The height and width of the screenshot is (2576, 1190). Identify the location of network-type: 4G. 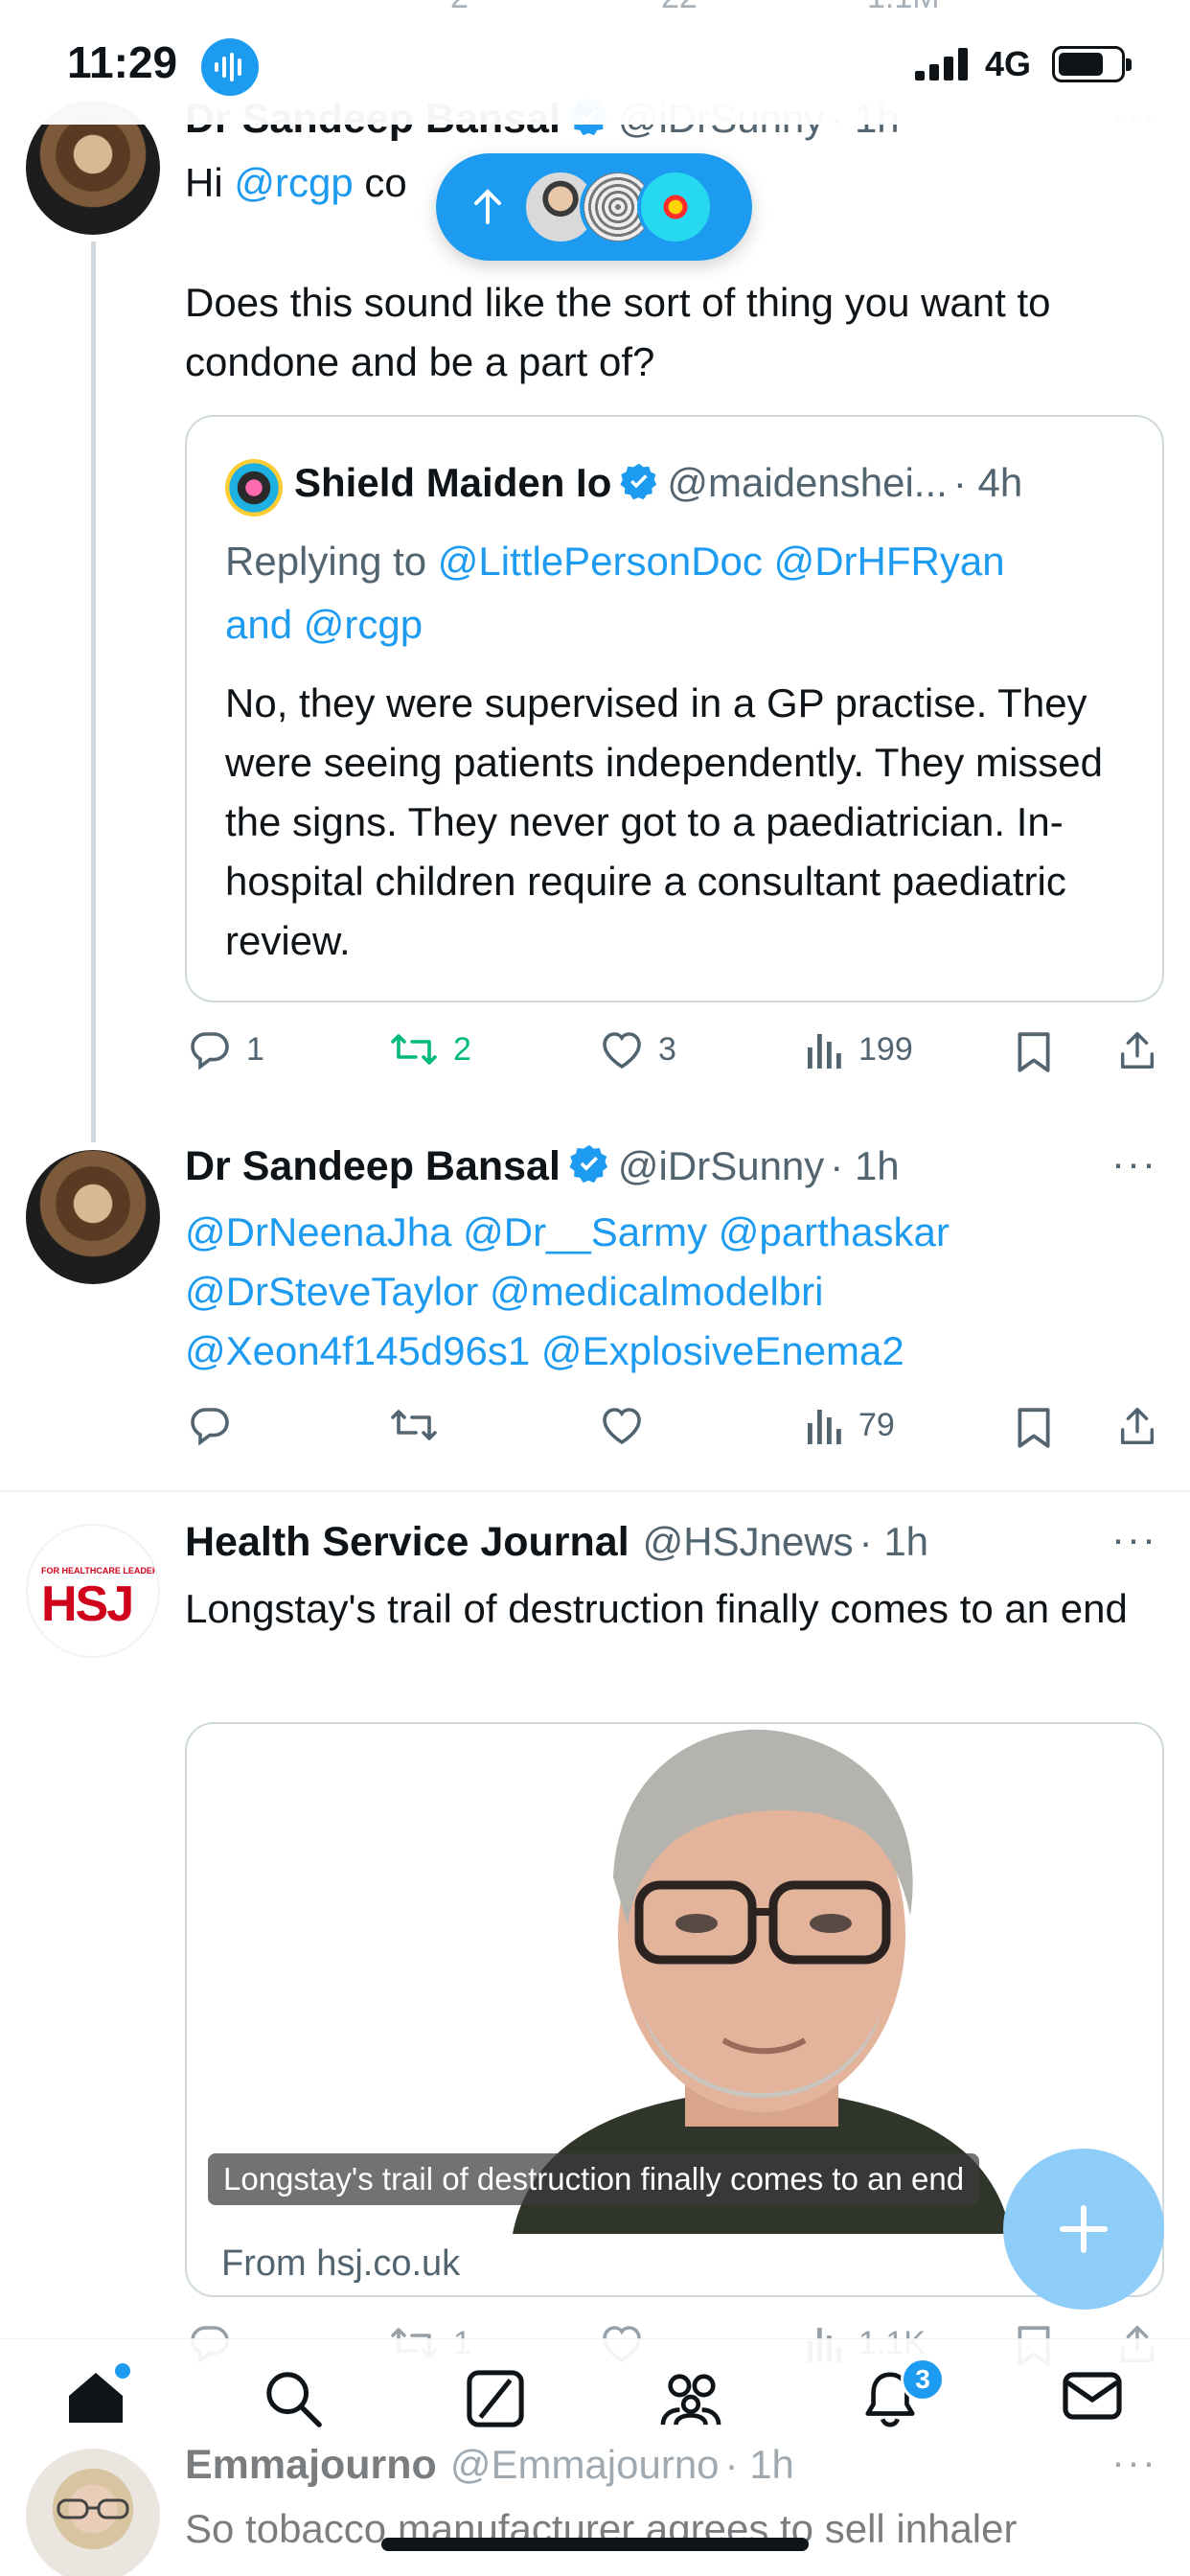
(1009, 63).